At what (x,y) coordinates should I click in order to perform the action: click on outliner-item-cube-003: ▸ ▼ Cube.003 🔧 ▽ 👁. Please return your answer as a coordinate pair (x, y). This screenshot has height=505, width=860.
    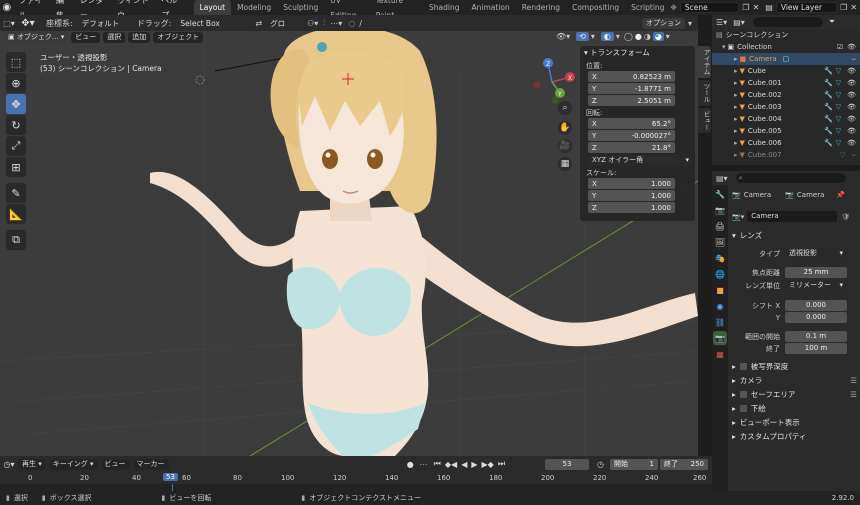
    Looking at the image, I should click on (786, 107).